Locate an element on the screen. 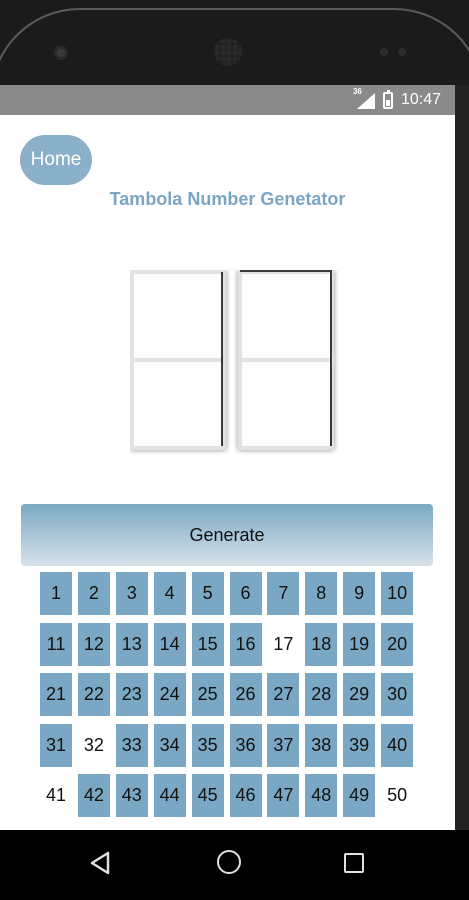 This screenshot has width=469, height=900. board-cell: 44 is located at coordinates (169, 795).